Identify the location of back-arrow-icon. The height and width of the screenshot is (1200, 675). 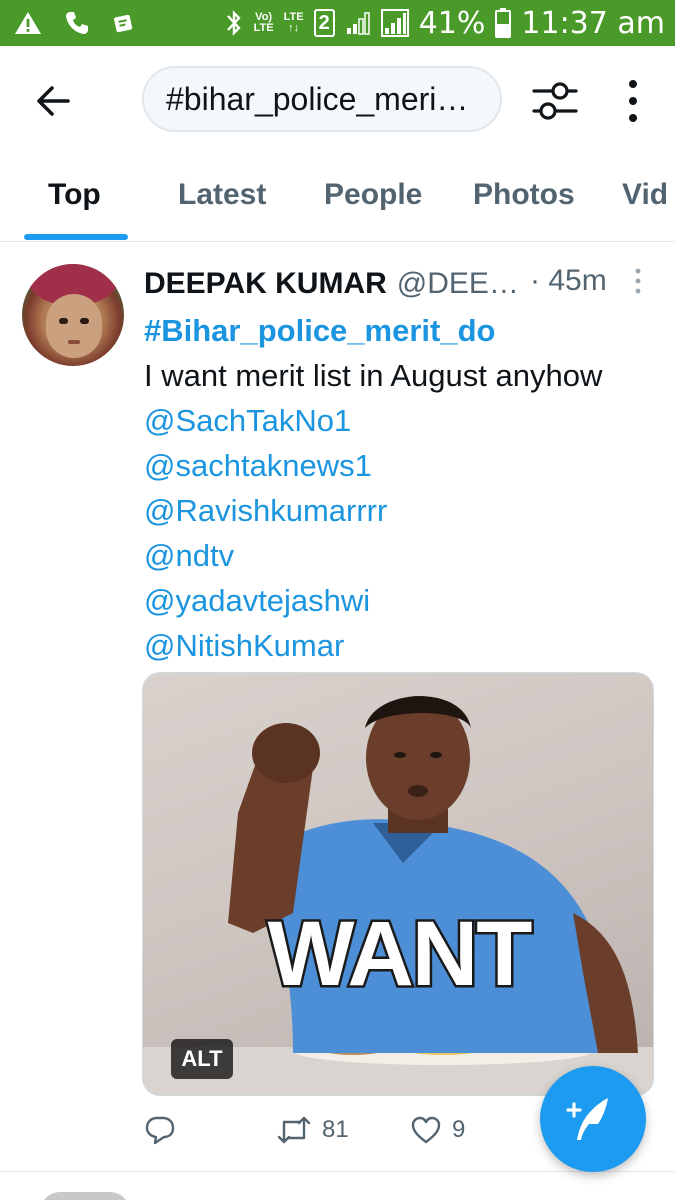
(53, 101).